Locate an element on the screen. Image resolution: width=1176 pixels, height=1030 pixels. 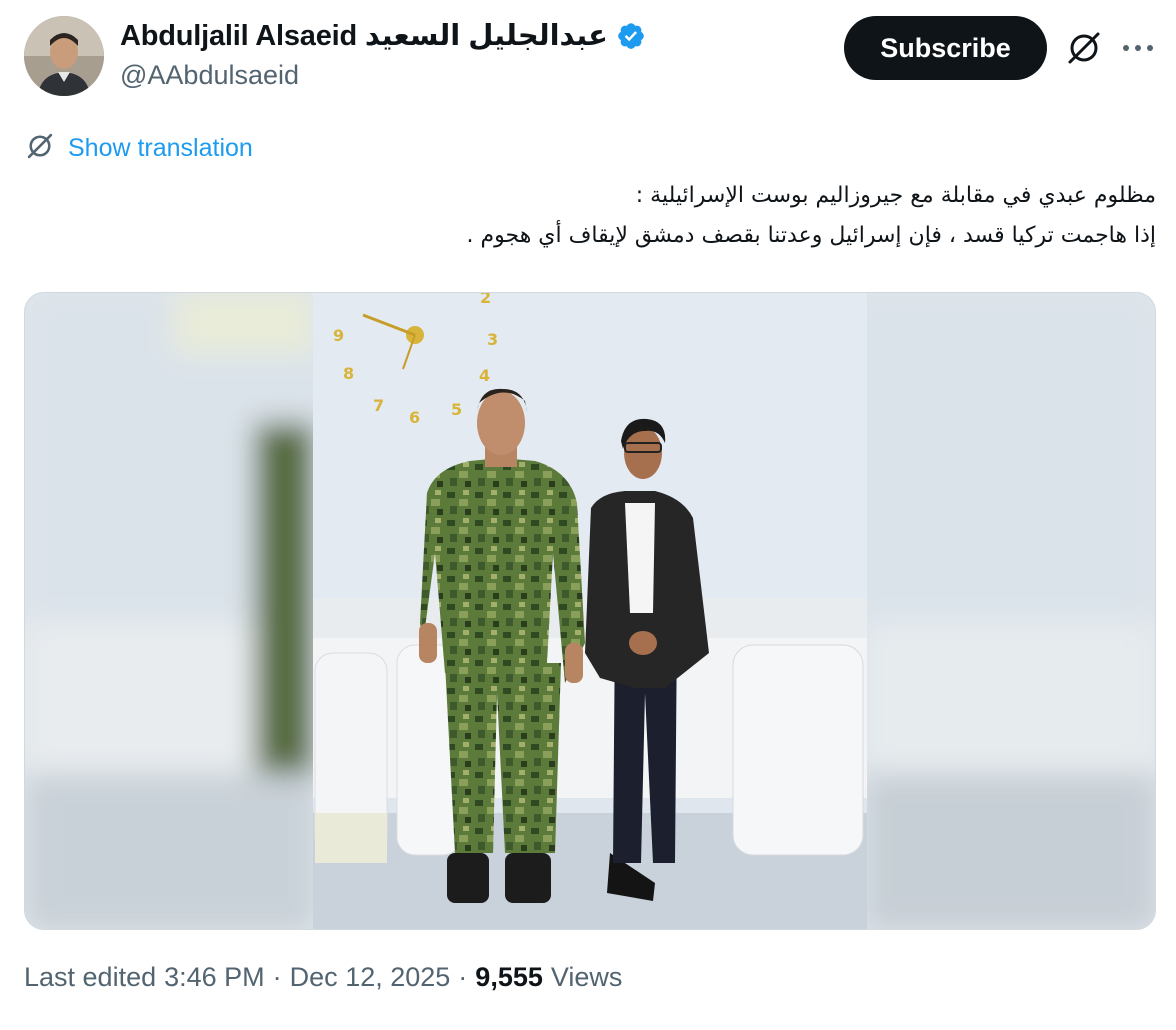
author-handle: @AAbdulsaeid is located at coordinates (209, 75).